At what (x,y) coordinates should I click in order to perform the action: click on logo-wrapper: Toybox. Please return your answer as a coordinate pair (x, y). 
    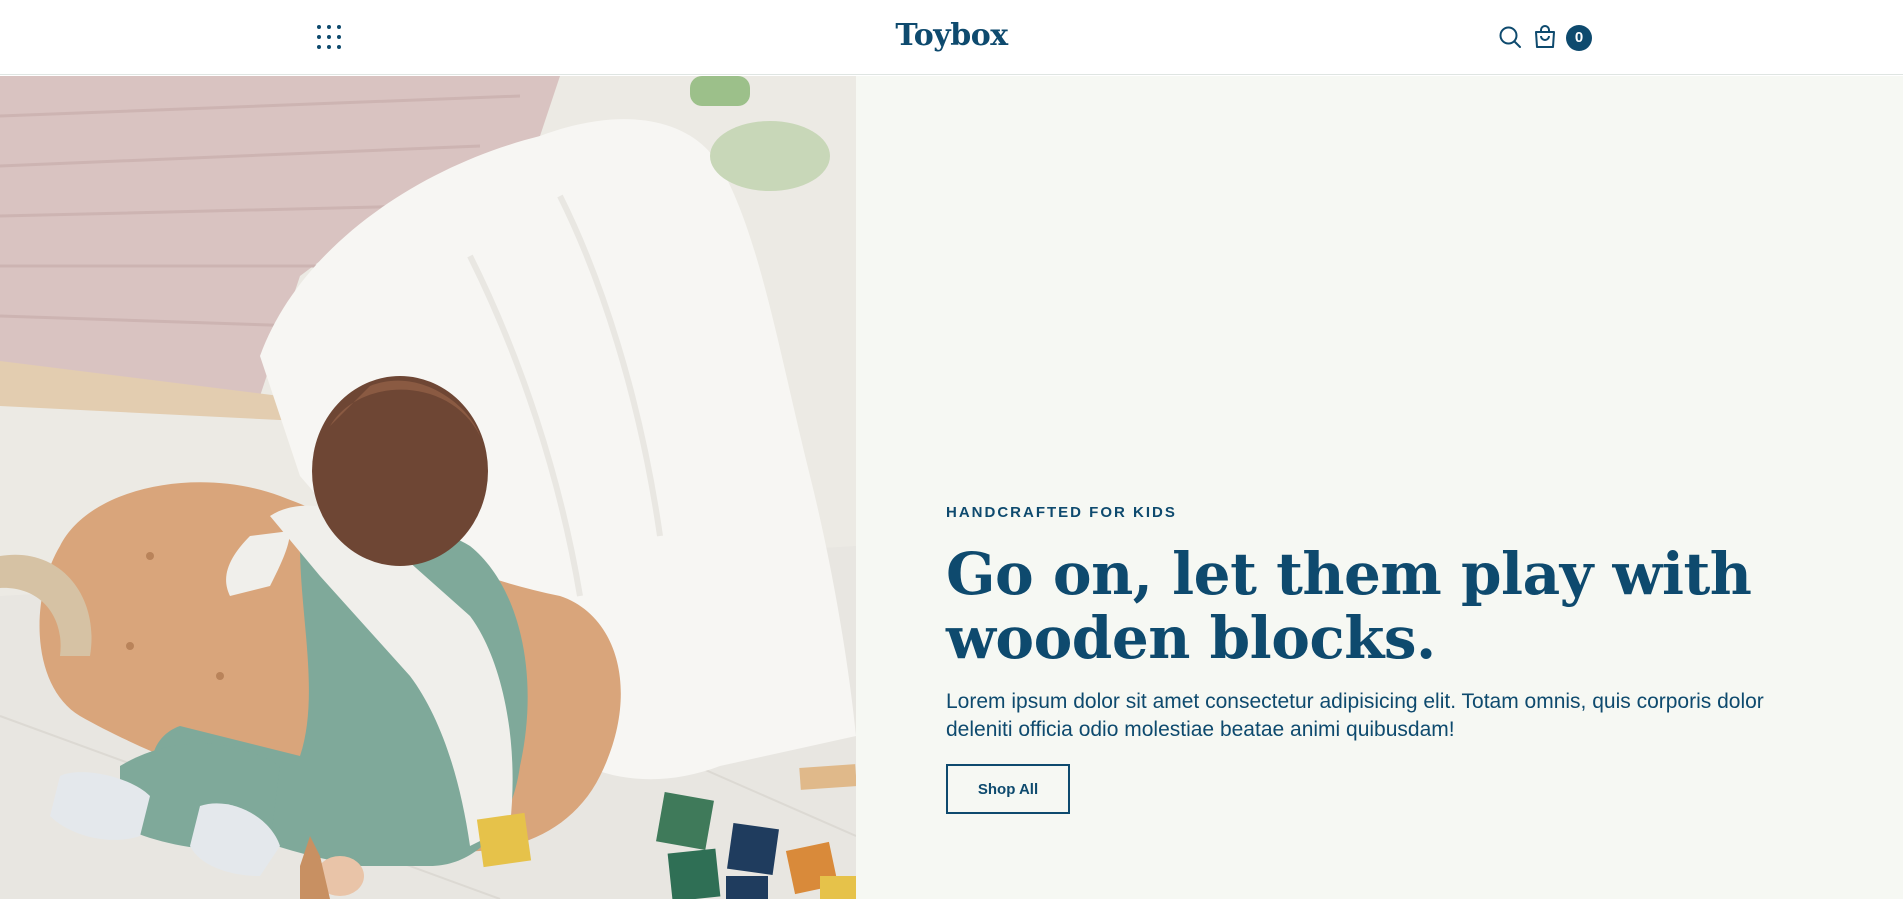
    Looking at the image, I should click on (951, 35).